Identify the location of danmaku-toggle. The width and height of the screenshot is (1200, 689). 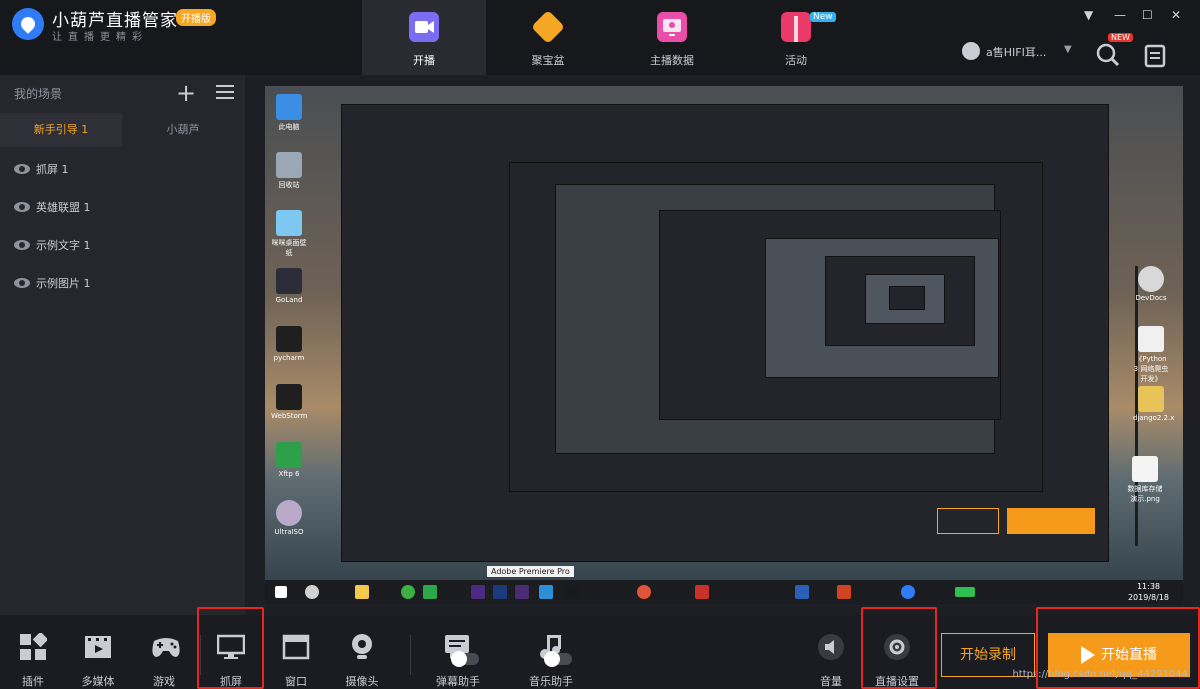
(465, 659).